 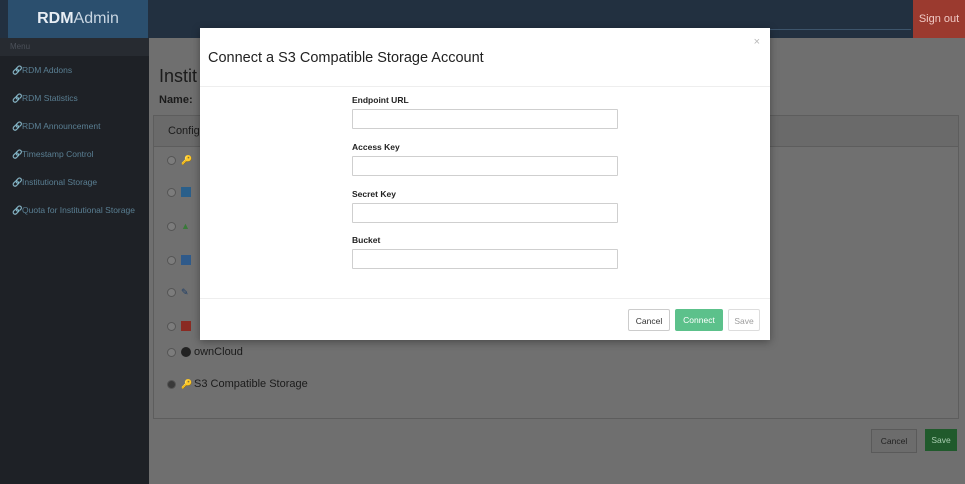 I want to click on access-key-label: Access Key, so click(x=376, y=147).